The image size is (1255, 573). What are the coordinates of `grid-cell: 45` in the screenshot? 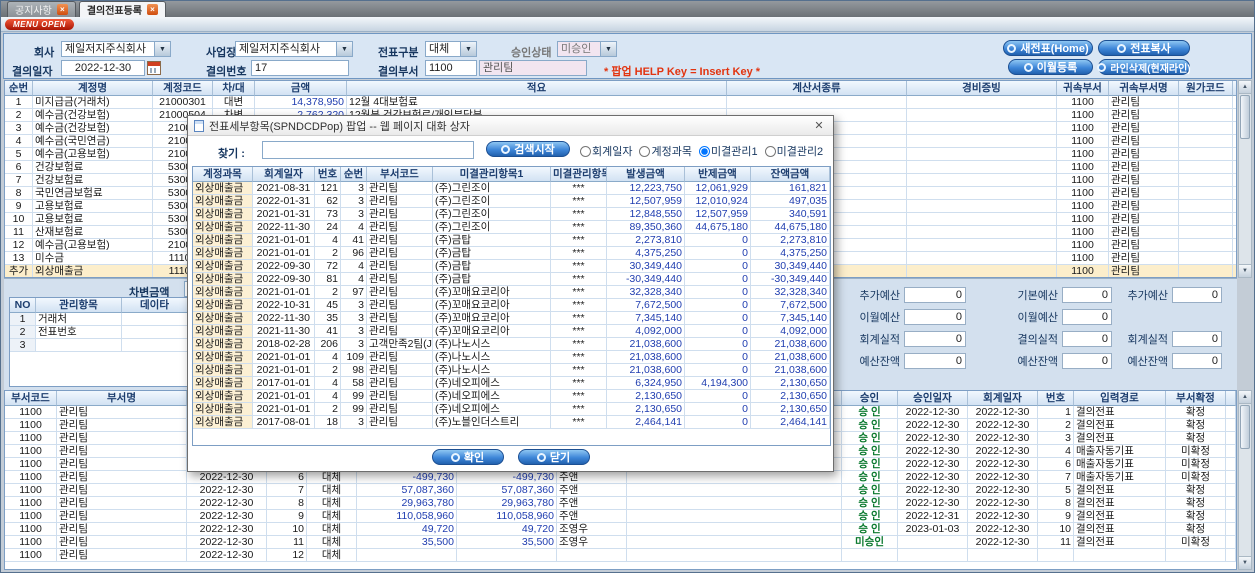 It's located at (328, 305).